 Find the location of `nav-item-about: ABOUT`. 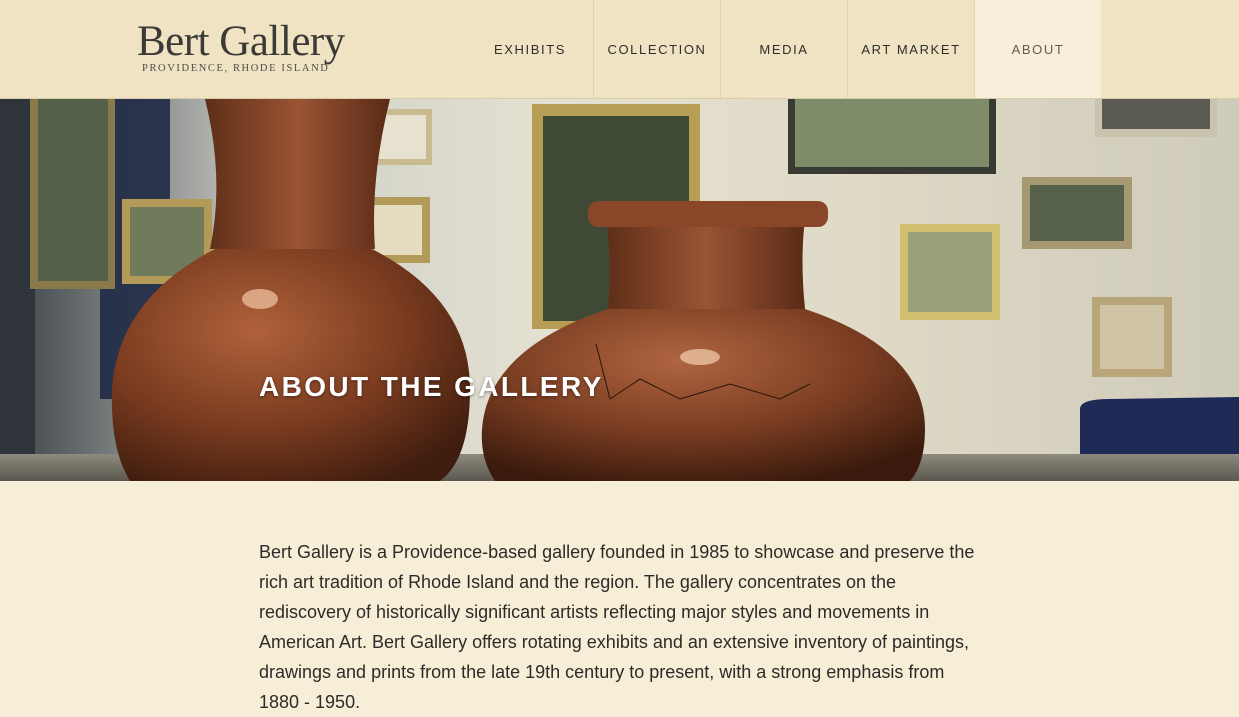

nav-item-about: ABOUT is located at coordinates (1037, 49).